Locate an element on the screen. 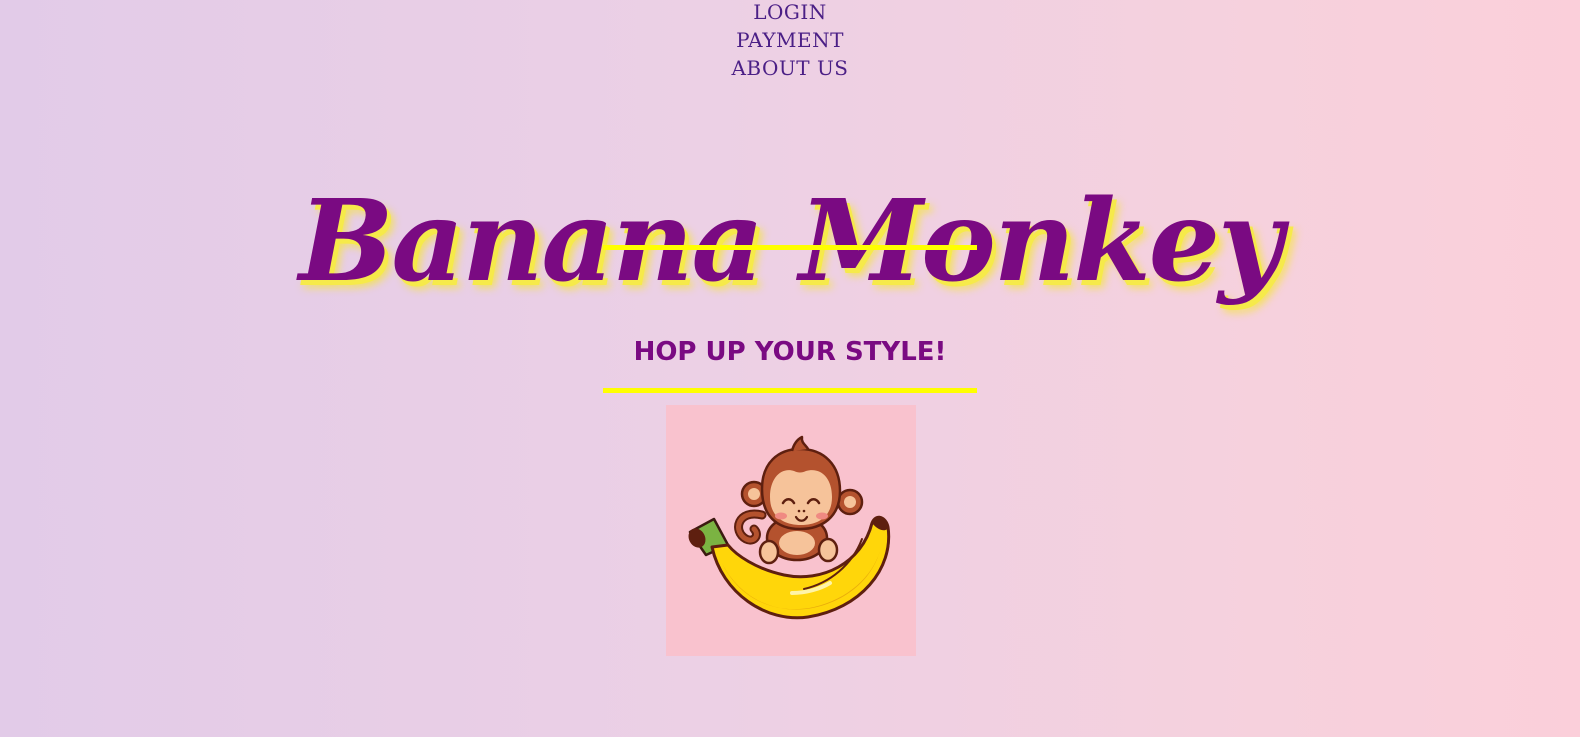 The image size is (1580, 737). hero-image is located at coordinates (791, 530).